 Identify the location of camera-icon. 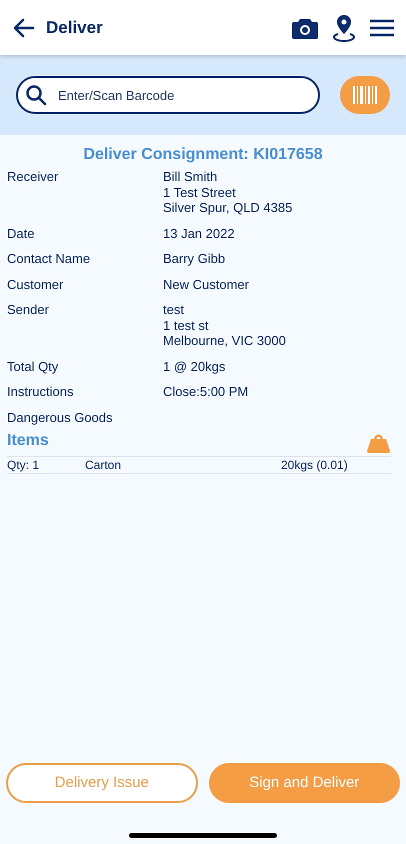
(305, 27).